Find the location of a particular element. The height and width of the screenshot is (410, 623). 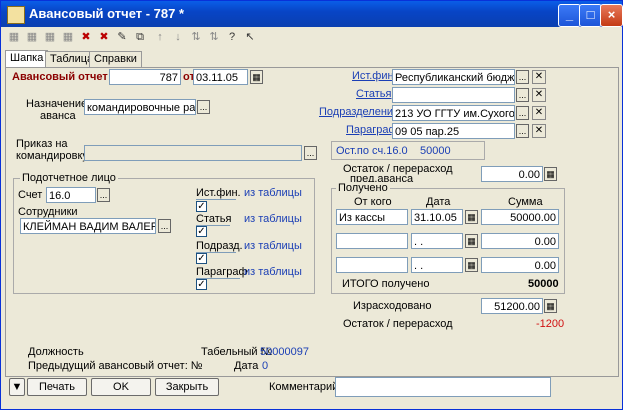

division-label: Подразделение is located at coordinates (359, 112).